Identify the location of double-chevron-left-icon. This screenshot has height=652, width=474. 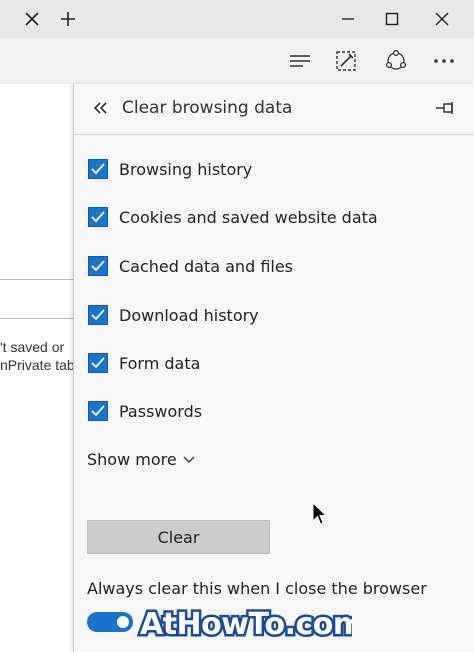
(100, 108).